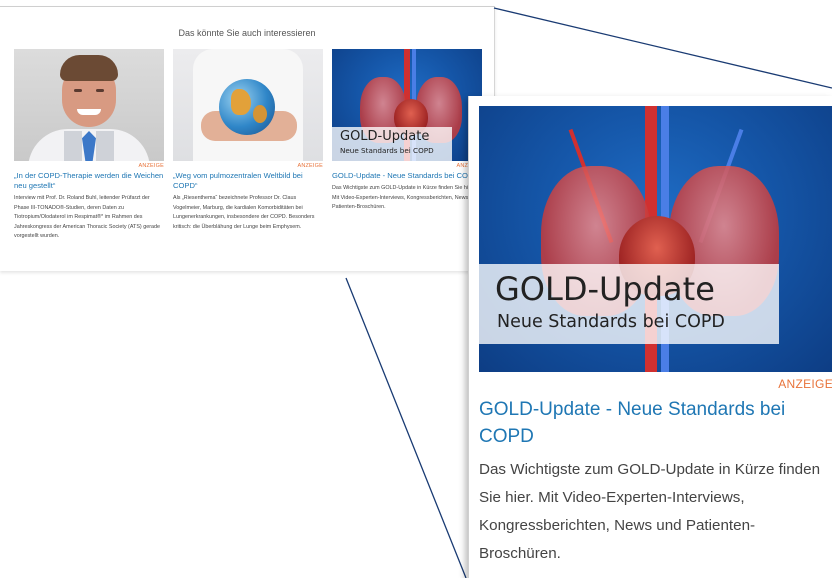 The width and height of the screenshot is (832, 578). What do you see at coordinates (605, 289) in the screenshot?
I see `image-title: GOLD-Update` at bounding box center [605, 289].